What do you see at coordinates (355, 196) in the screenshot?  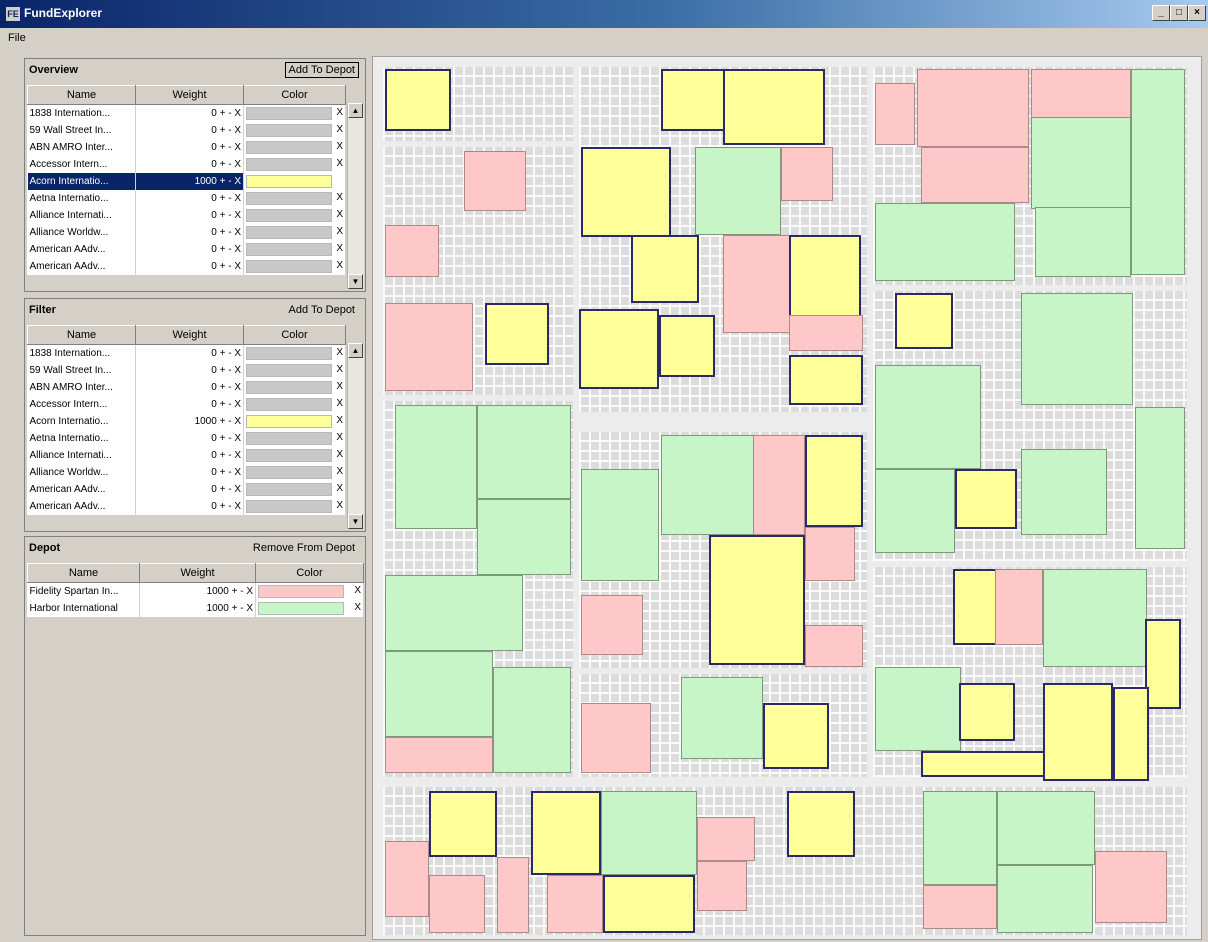 I see `overview-scrollbar: ▲ ▼` at bounding box center [355, 196].